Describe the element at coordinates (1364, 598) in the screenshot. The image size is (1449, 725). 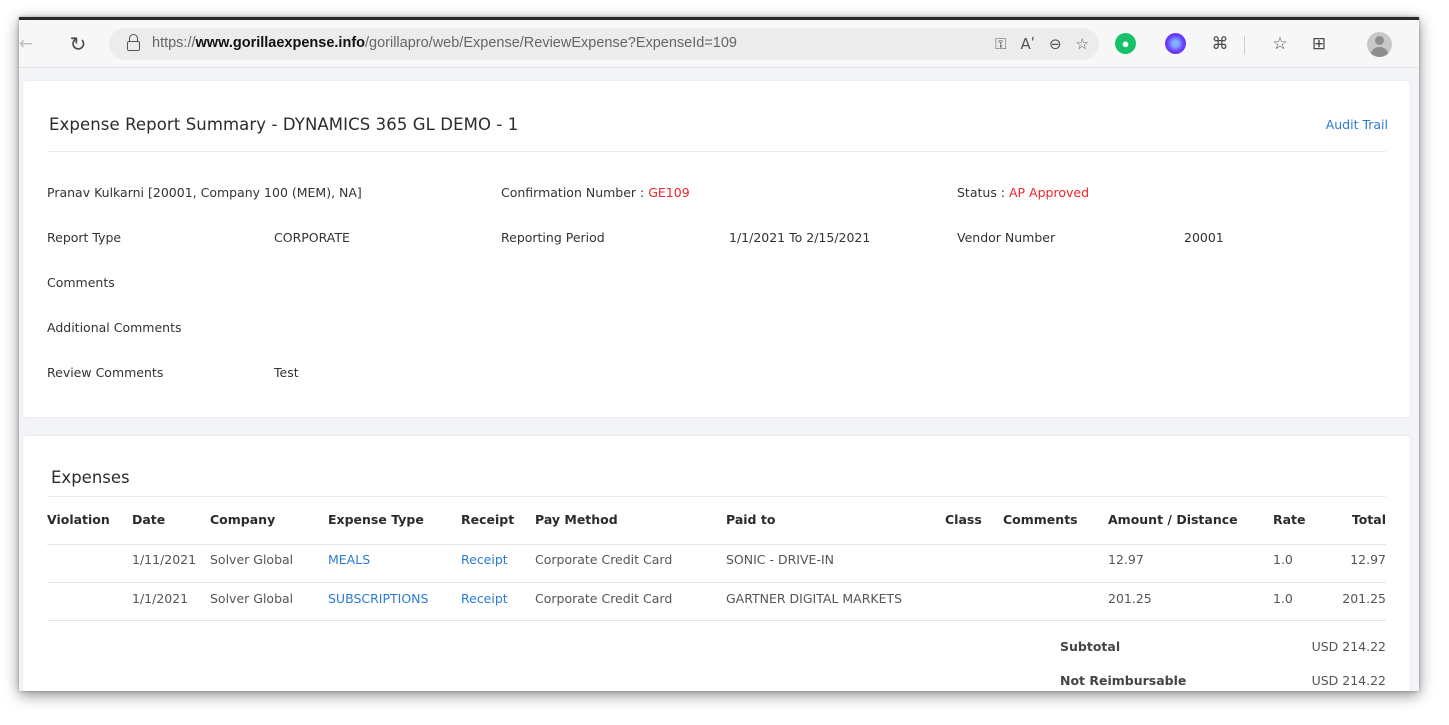
I see `cell-total: 201.25` at that location.